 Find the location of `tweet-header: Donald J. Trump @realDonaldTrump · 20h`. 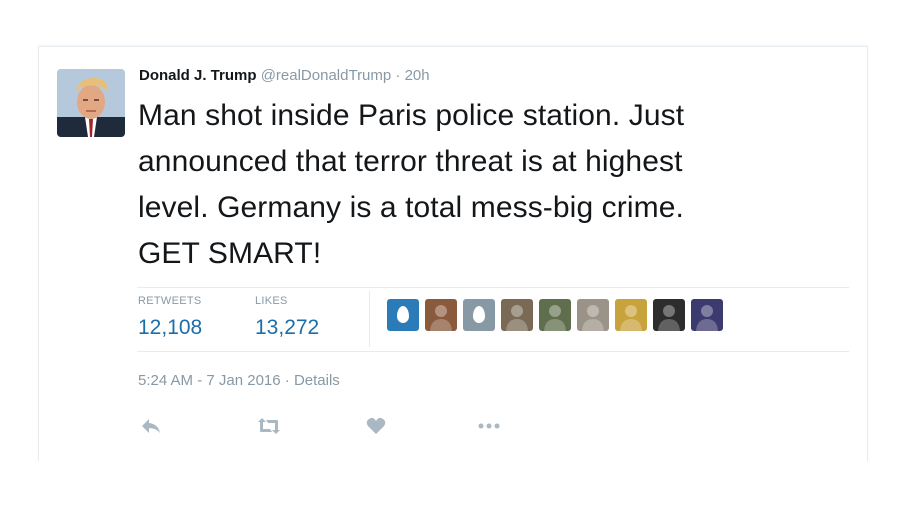

tweet-header: Donald J. Trump @realDonaldTrump · 20h is located at coordinates (284, 78).